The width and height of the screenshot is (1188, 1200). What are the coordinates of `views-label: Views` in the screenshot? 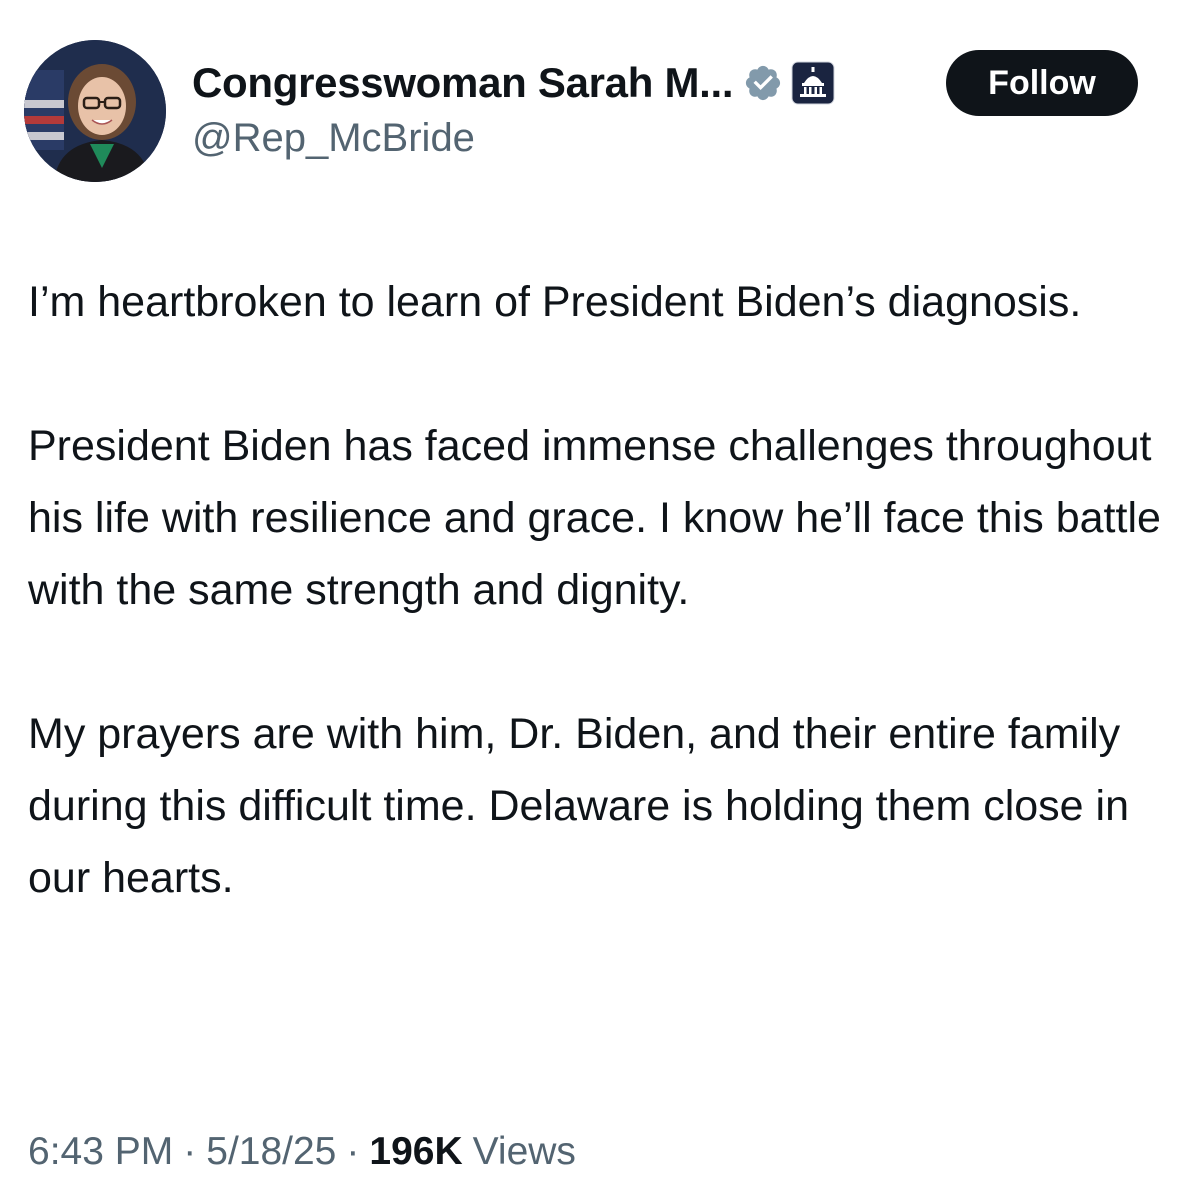 It's located at (524, 1151).